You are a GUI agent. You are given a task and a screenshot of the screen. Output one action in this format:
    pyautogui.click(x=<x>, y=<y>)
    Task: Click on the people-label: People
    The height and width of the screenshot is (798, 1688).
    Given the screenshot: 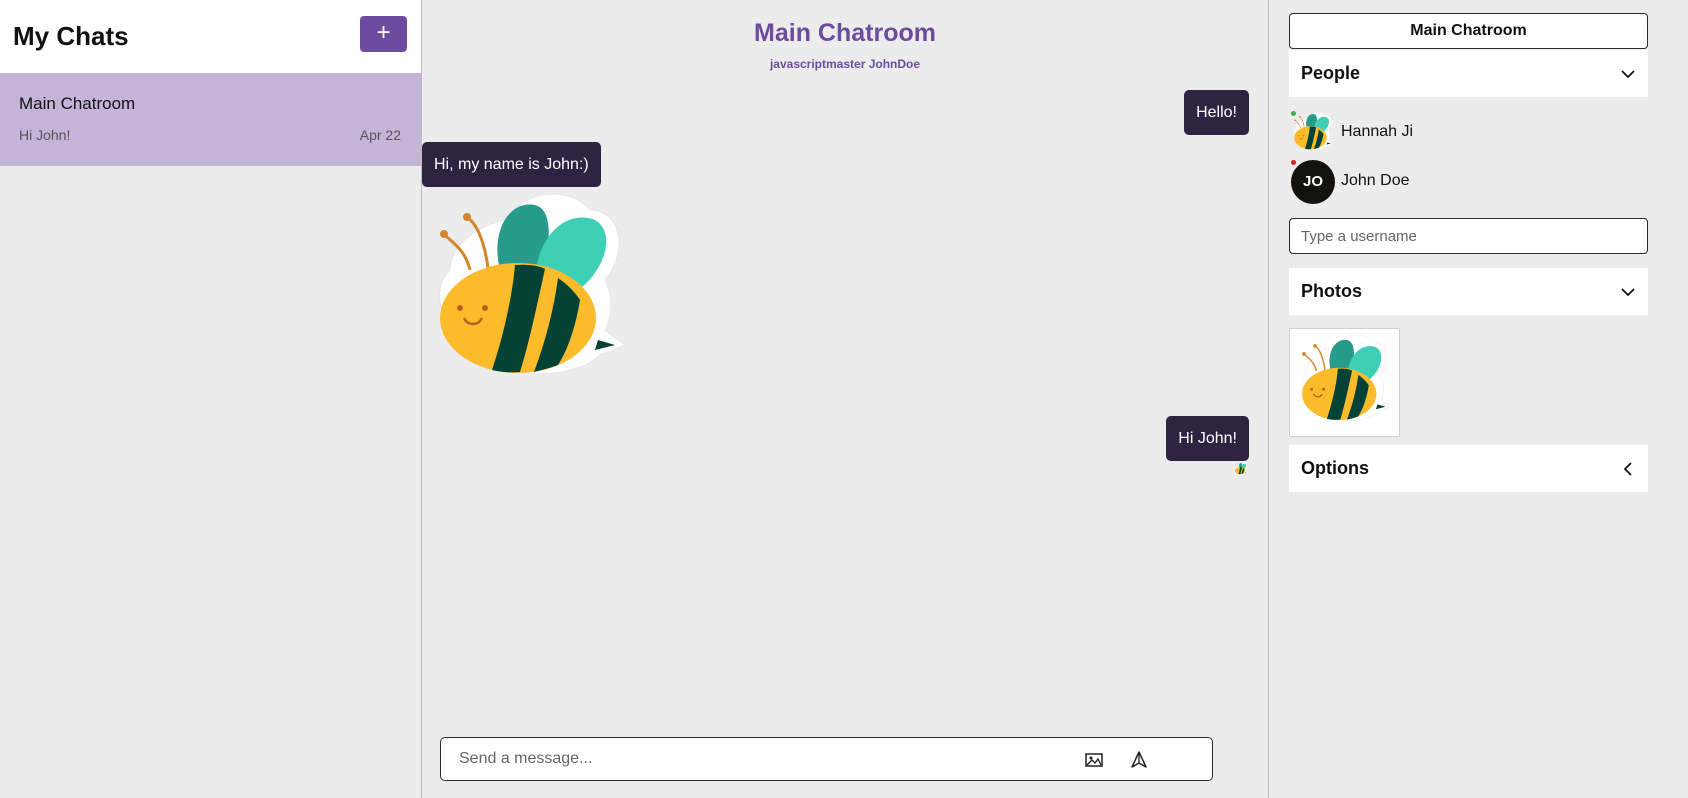 What is the action you would take?
    pyautogui.click(x=1331, y=73)
    